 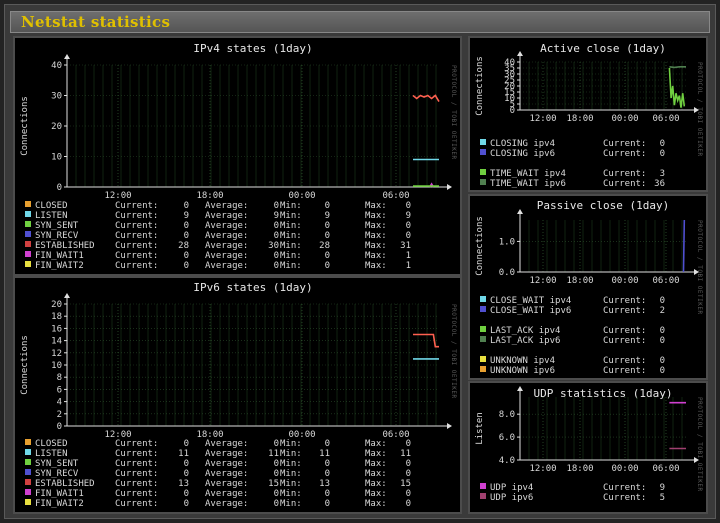 What do you see at coordinates (603, 48) in the screenshot?
I see `active-chart-title: Active close (1day)` at bounding box center [603, 48].